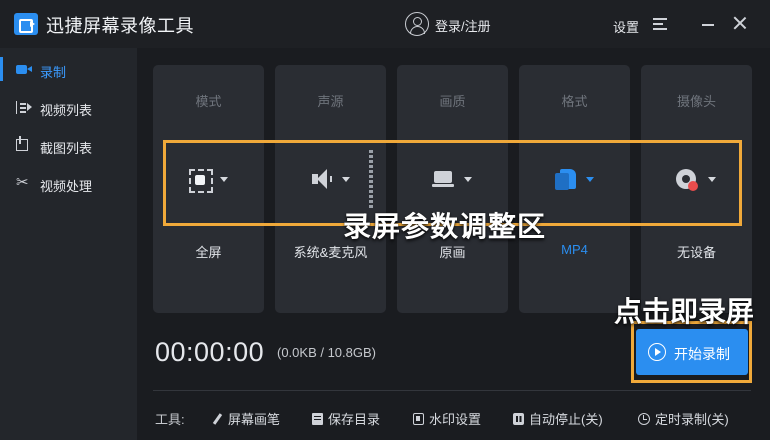 The image size is (770, 440). I want to click on param-title: 声源, so click(330, 101).